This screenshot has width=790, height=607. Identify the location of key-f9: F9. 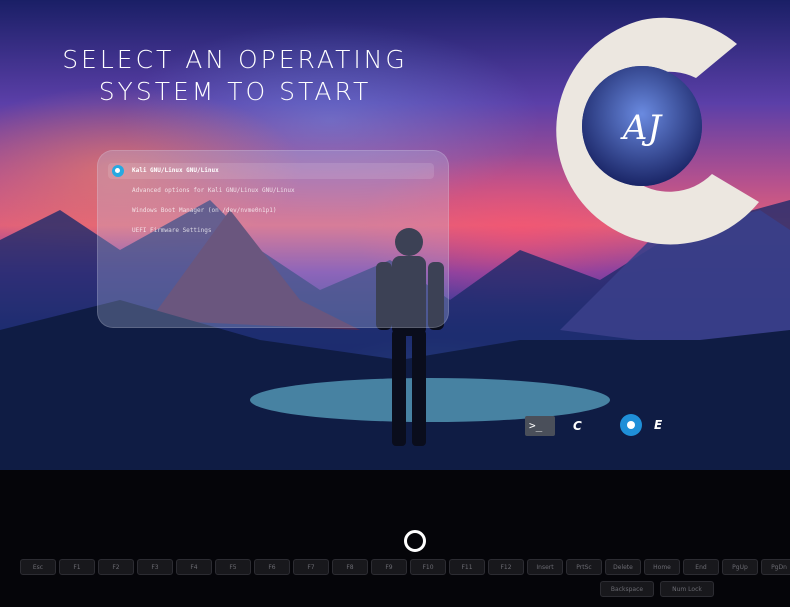
(389, 567).